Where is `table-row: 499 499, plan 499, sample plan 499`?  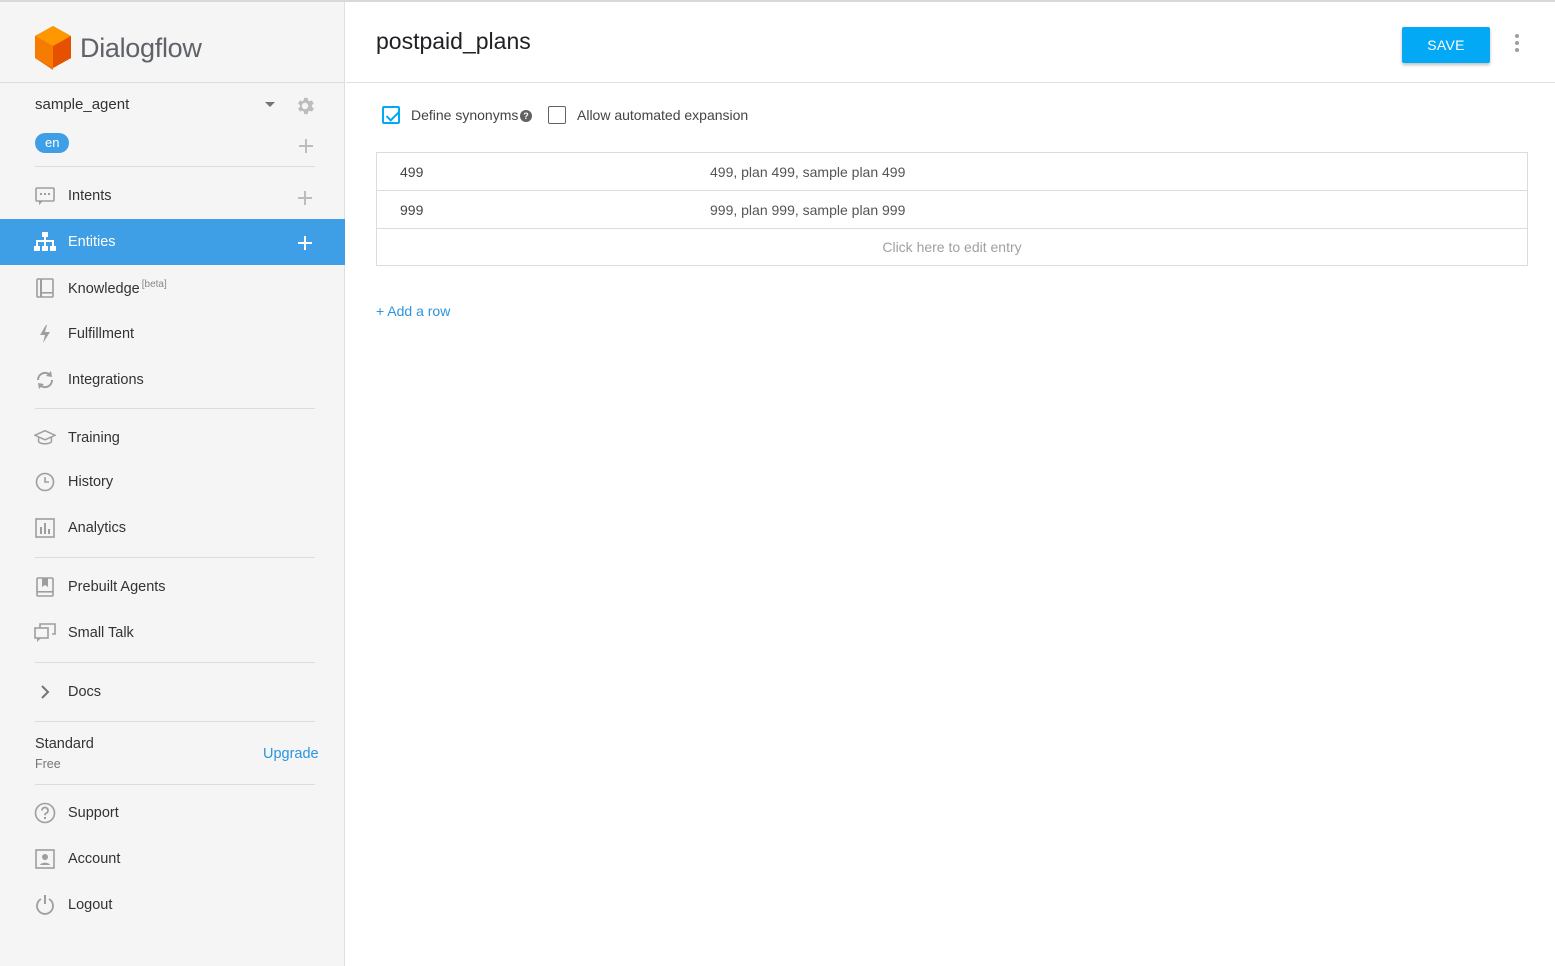
table-row: 499 499, plan 499, sample plan 499 is located at coordinates (952, 172).